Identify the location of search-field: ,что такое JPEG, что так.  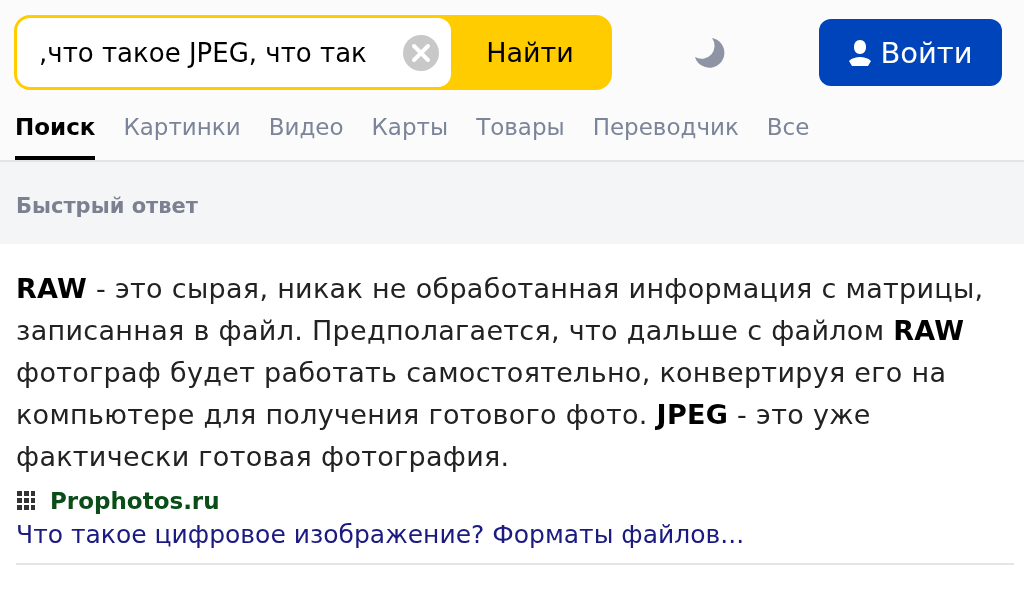
(234, 52).